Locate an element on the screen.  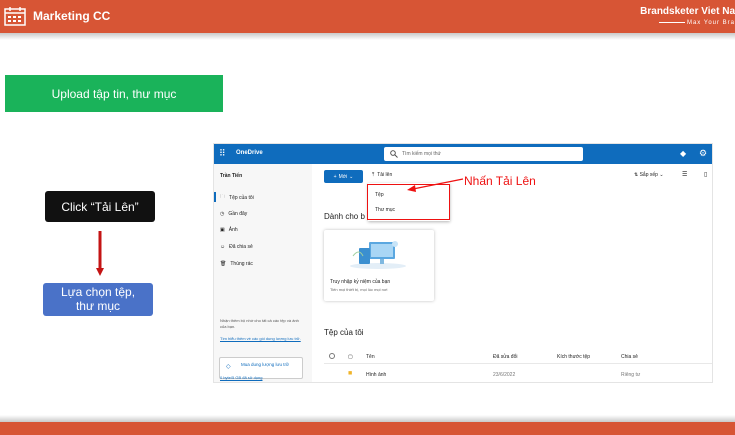
new-label: Mới is located at coordinates (343, 176).